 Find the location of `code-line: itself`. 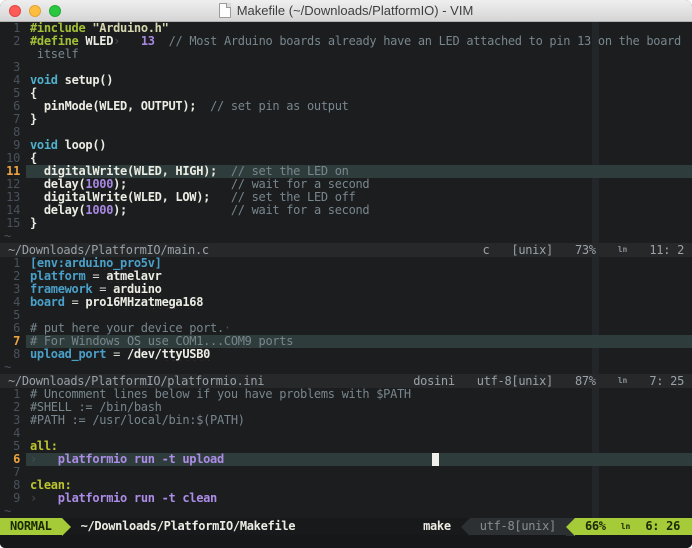

code-line: itself is located at coordinates (346, 54).